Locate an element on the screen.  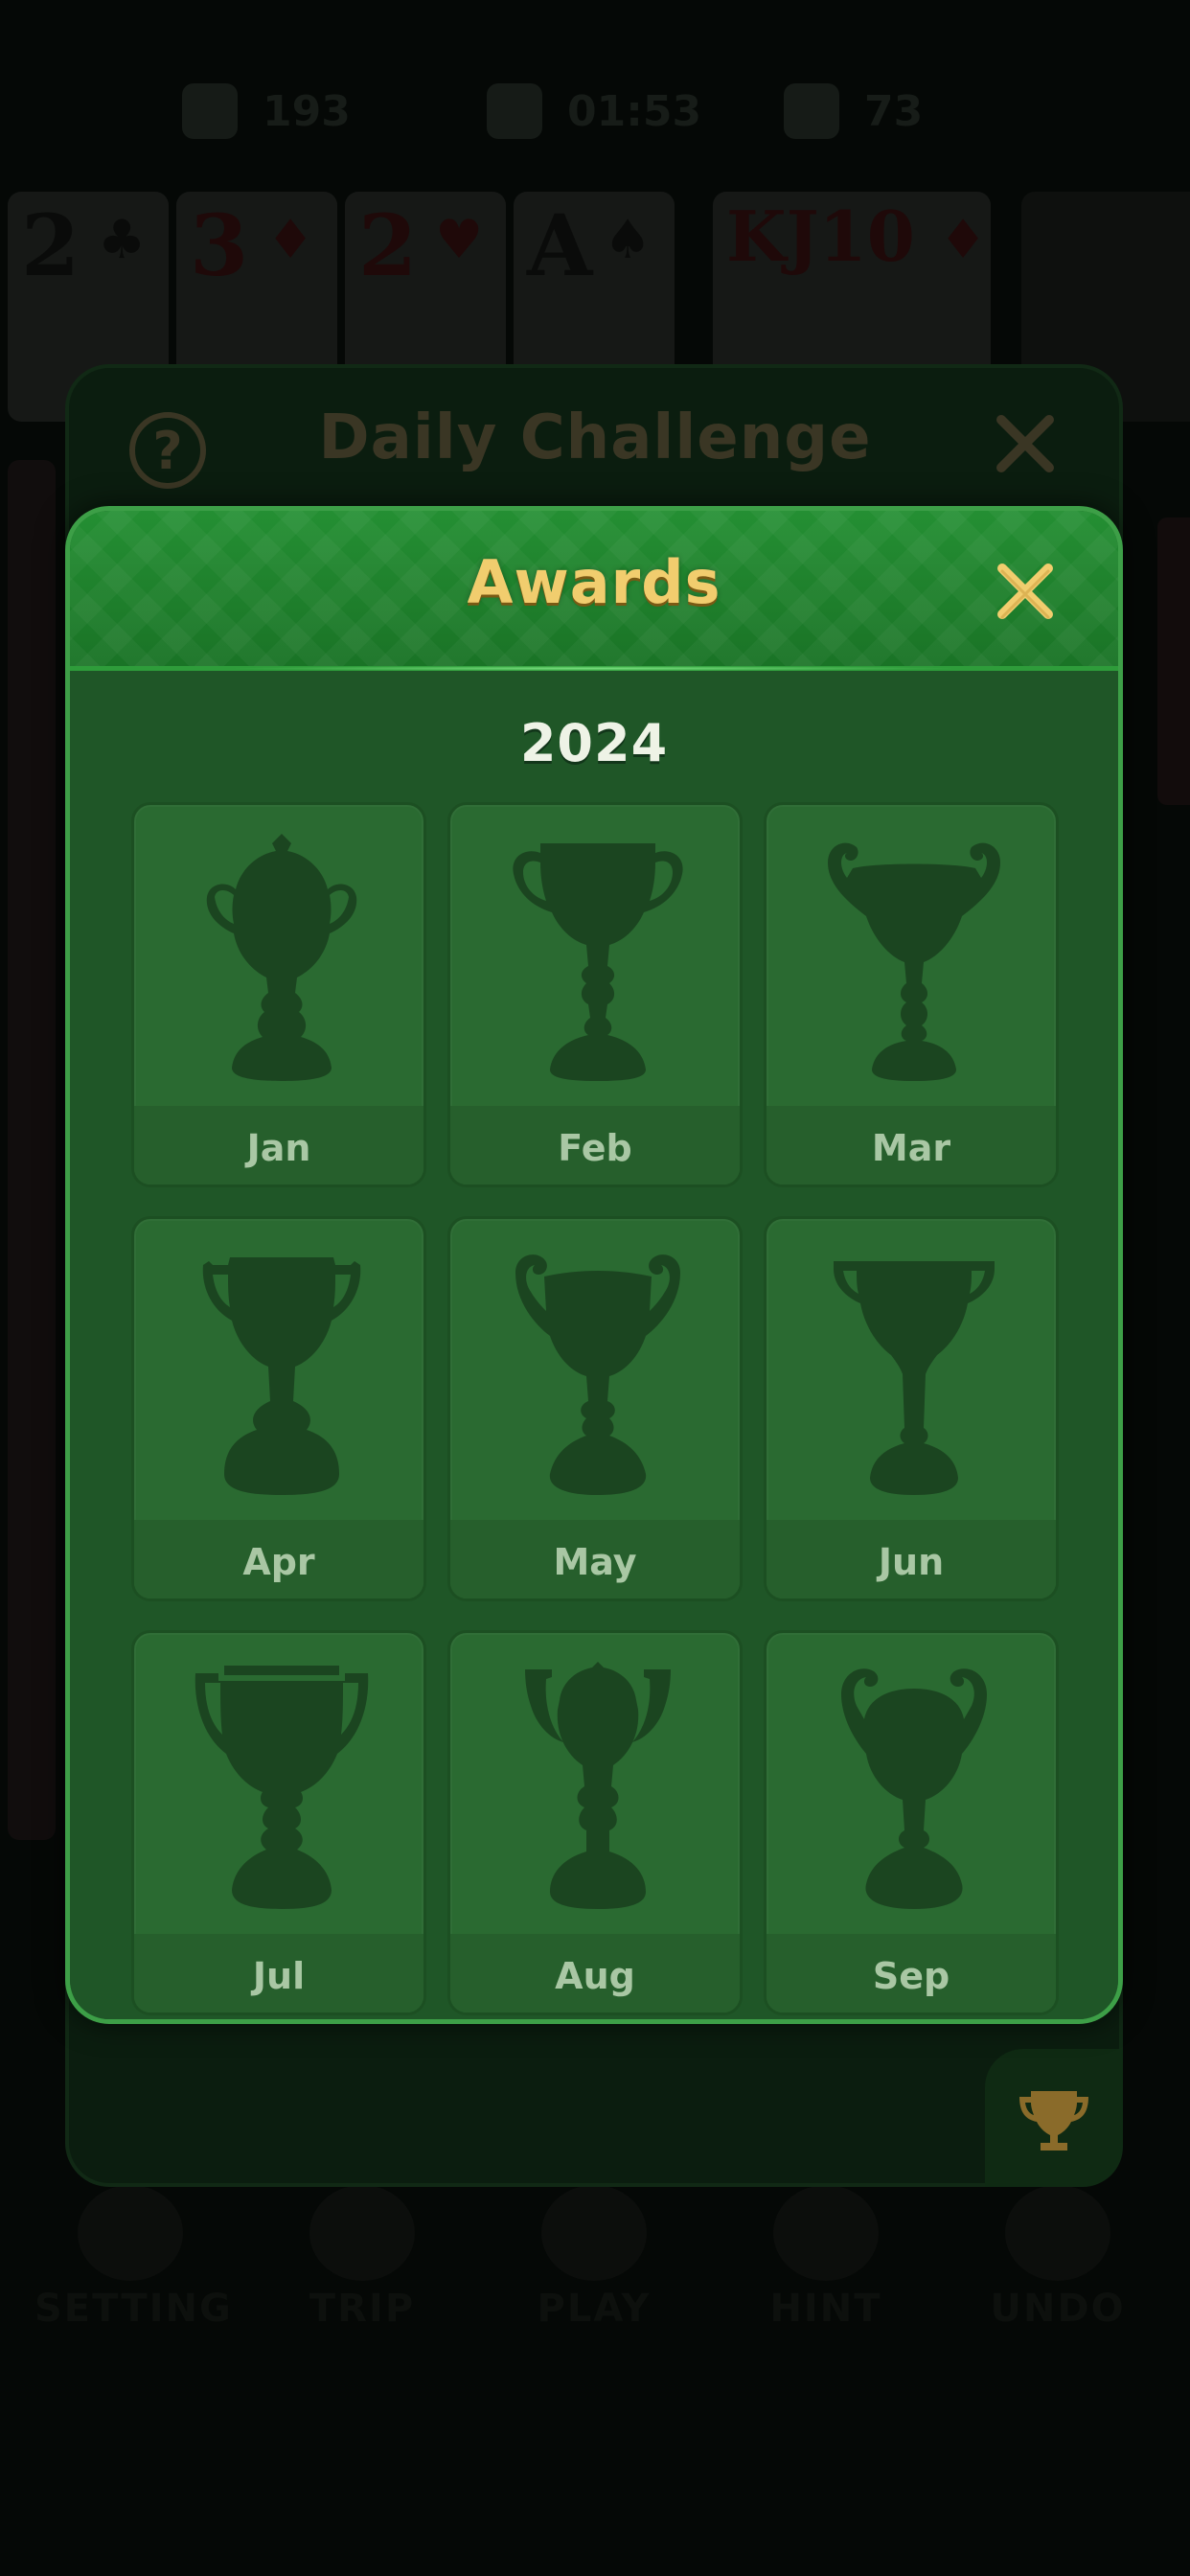
award-tile-mar: Mar is located at coordinates (912, 994).